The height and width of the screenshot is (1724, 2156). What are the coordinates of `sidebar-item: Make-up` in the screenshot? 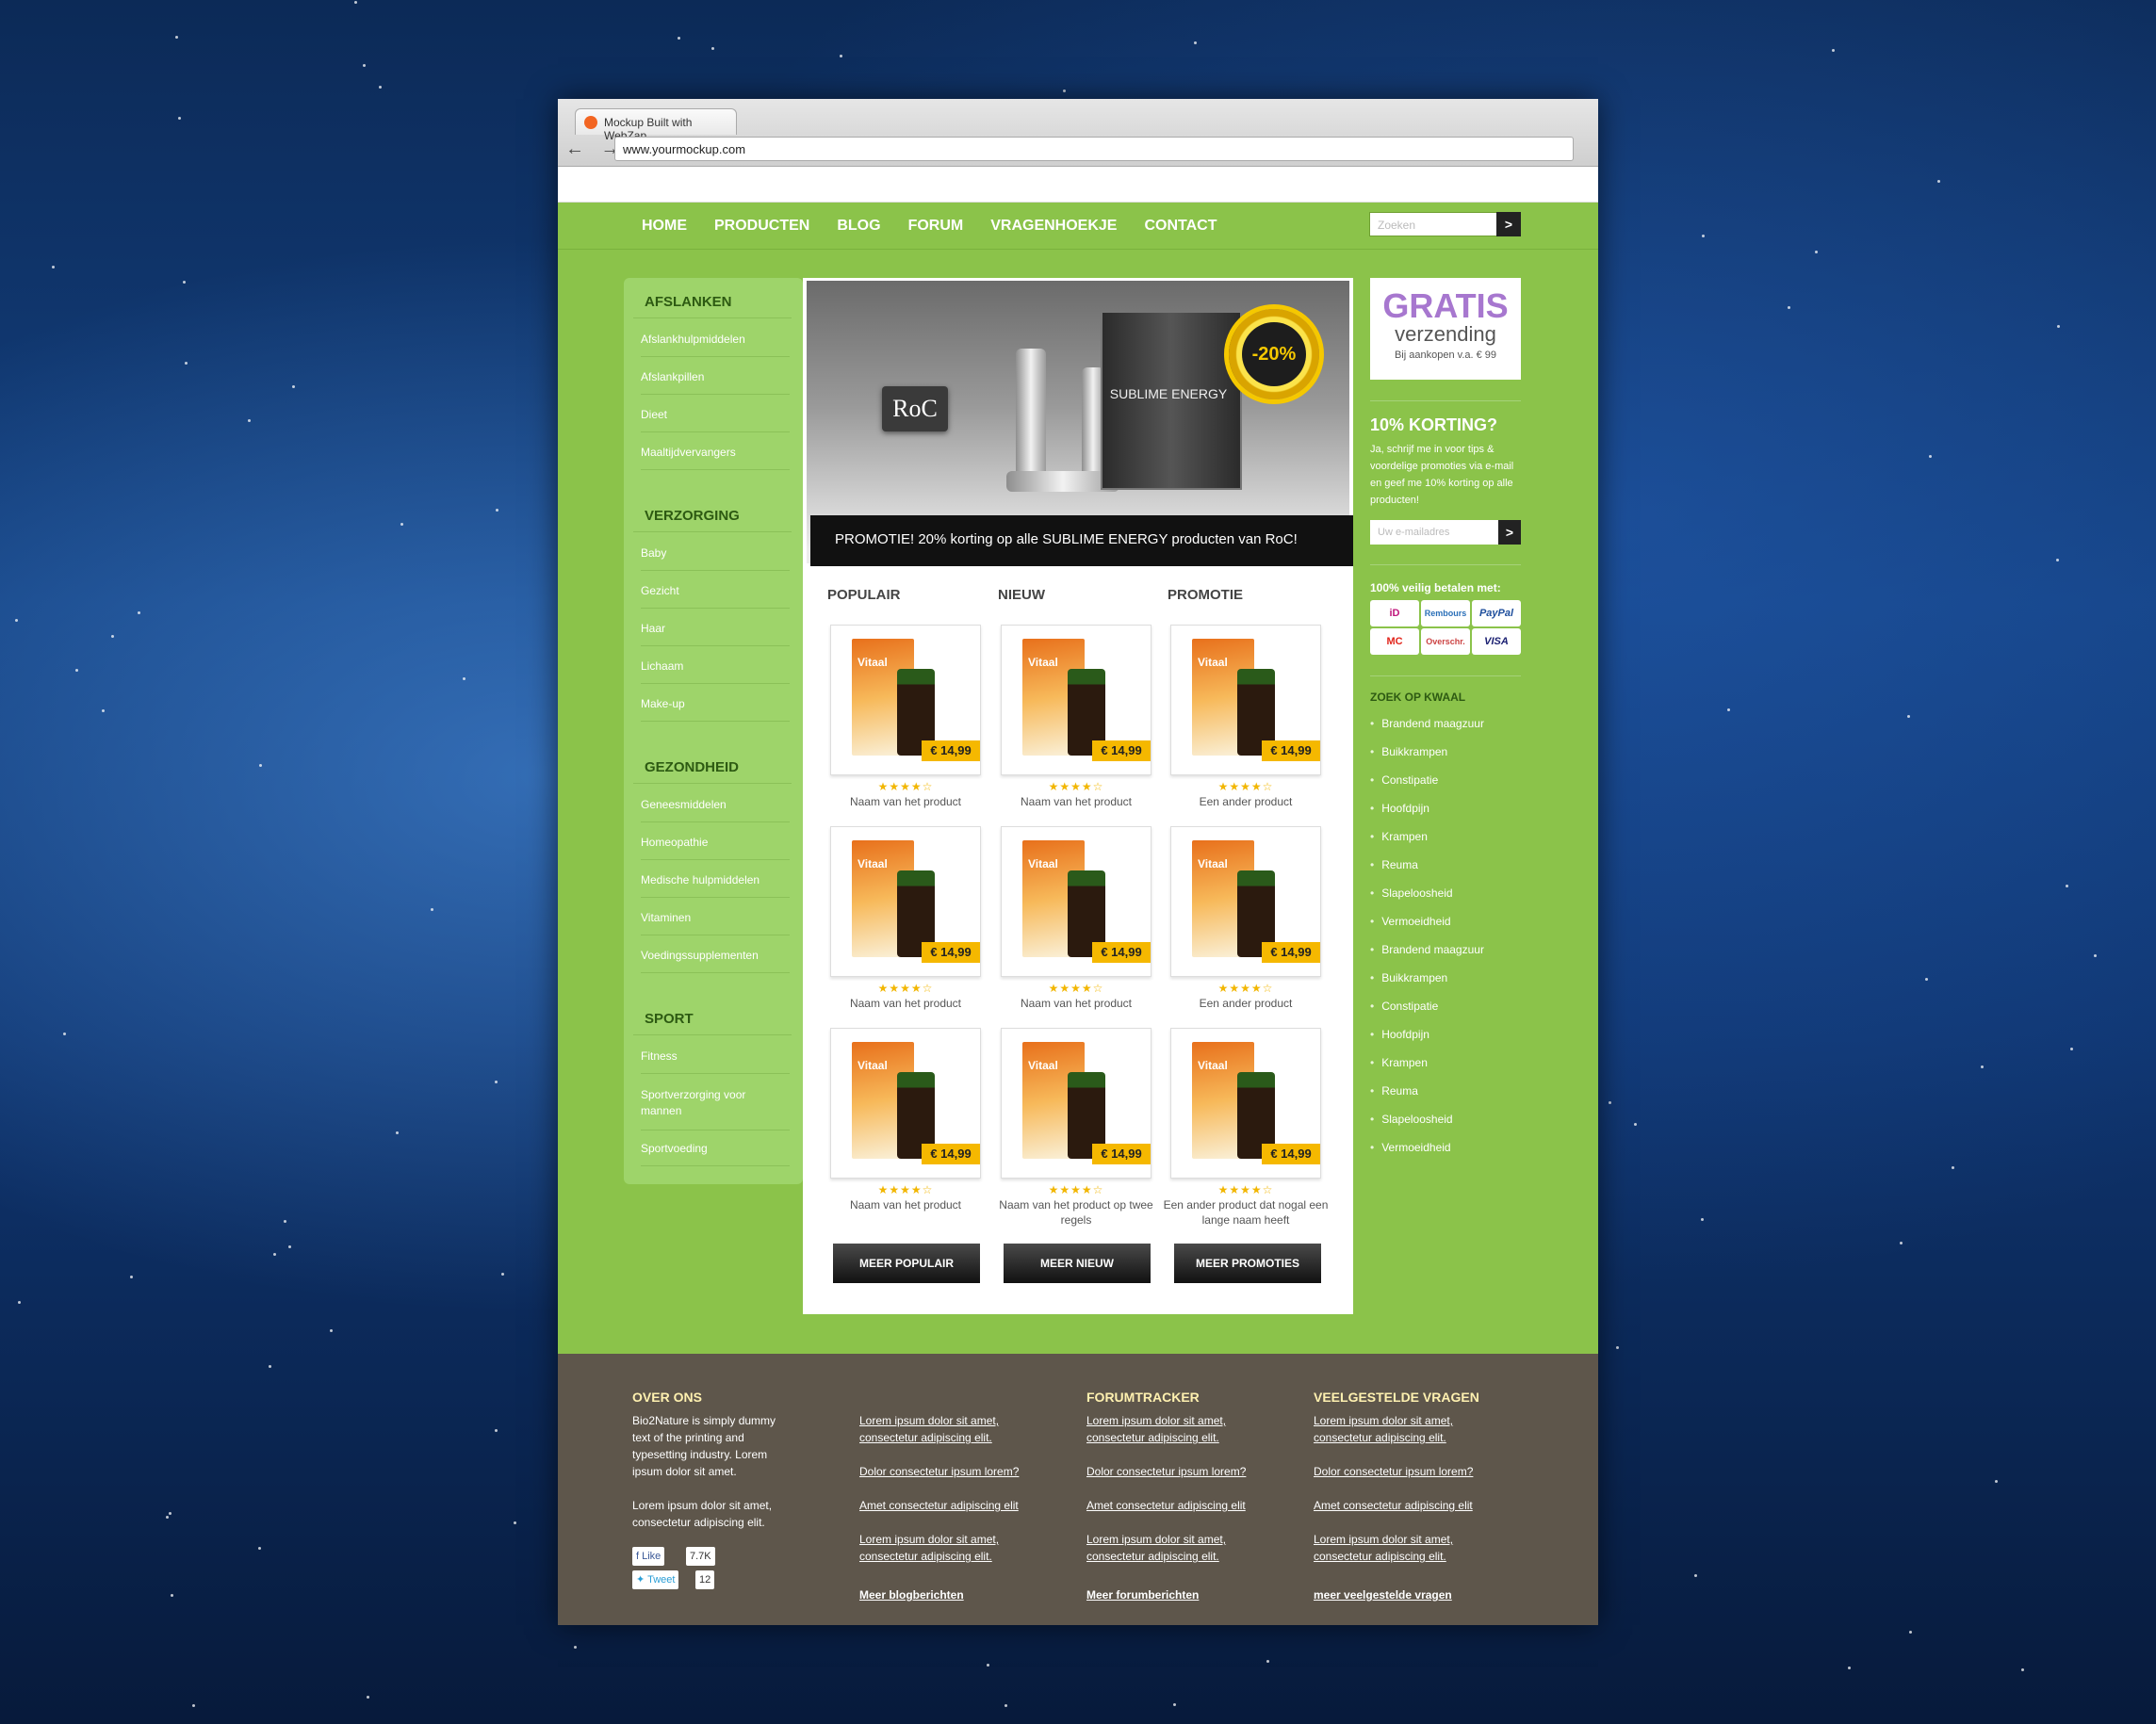 It's located at (715, 709).